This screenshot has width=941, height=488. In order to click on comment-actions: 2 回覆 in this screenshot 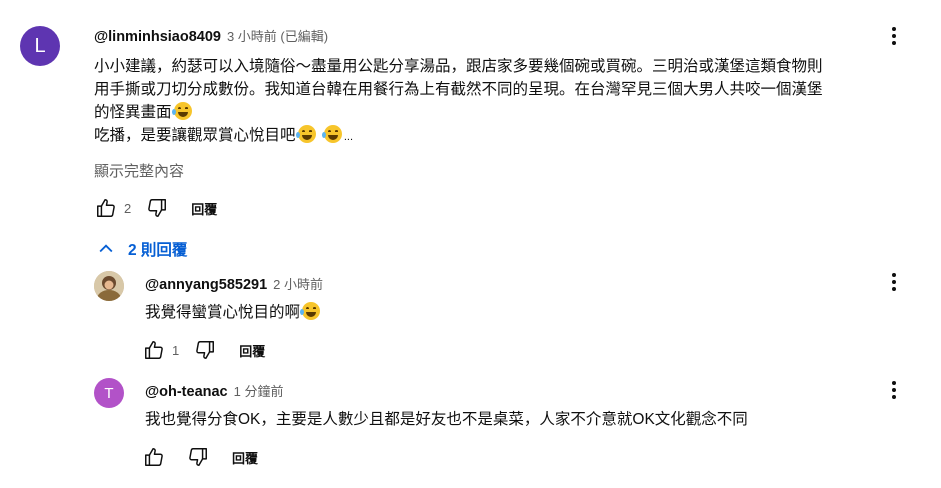, I will do `click(155, 208)`.